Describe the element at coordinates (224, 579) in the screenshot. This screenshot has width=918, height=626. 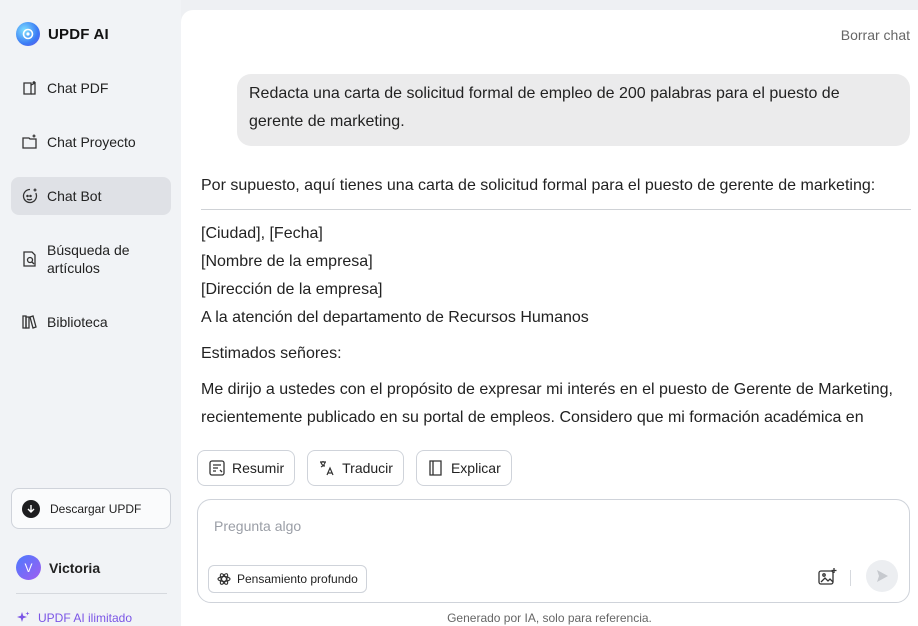
I see `atom-icon` at that location.